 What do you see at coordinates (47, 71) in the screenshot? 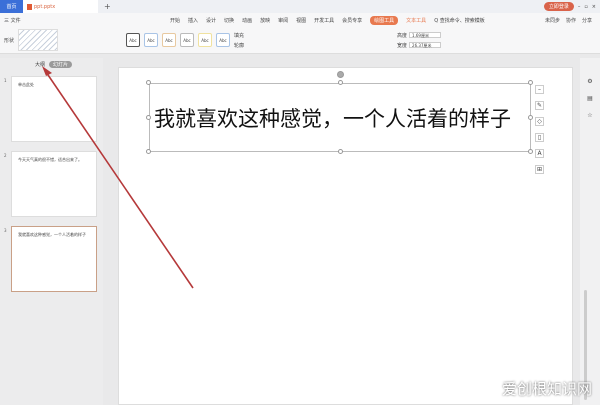
I see `arrow-head` at bounding box center [47, 71].